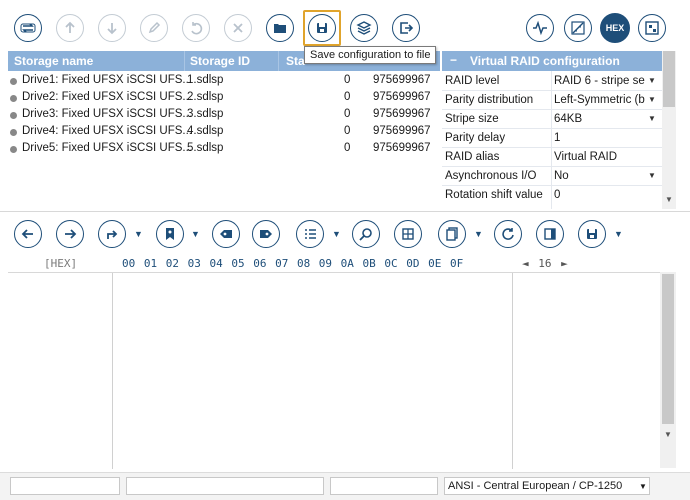  I want to click on next-tag-button, so click(266, 234).